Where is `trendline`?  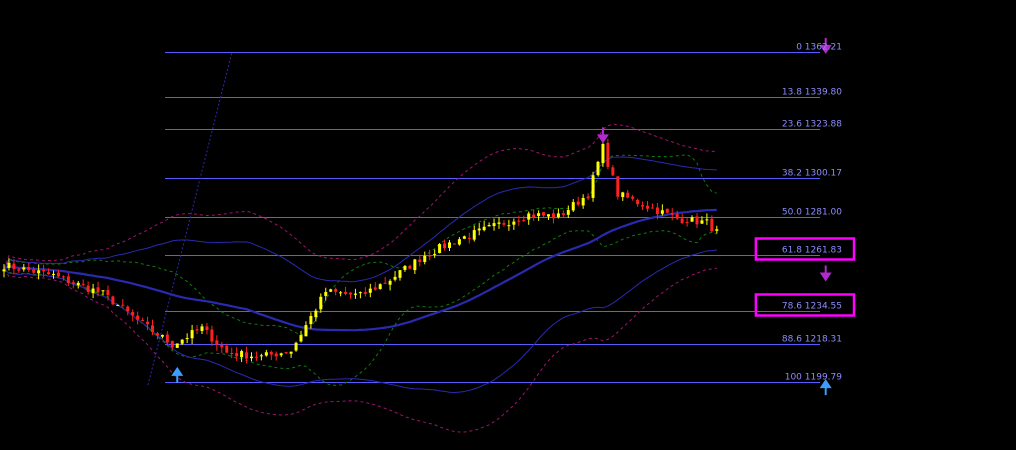 trendline is located at coordinates (190, 218).